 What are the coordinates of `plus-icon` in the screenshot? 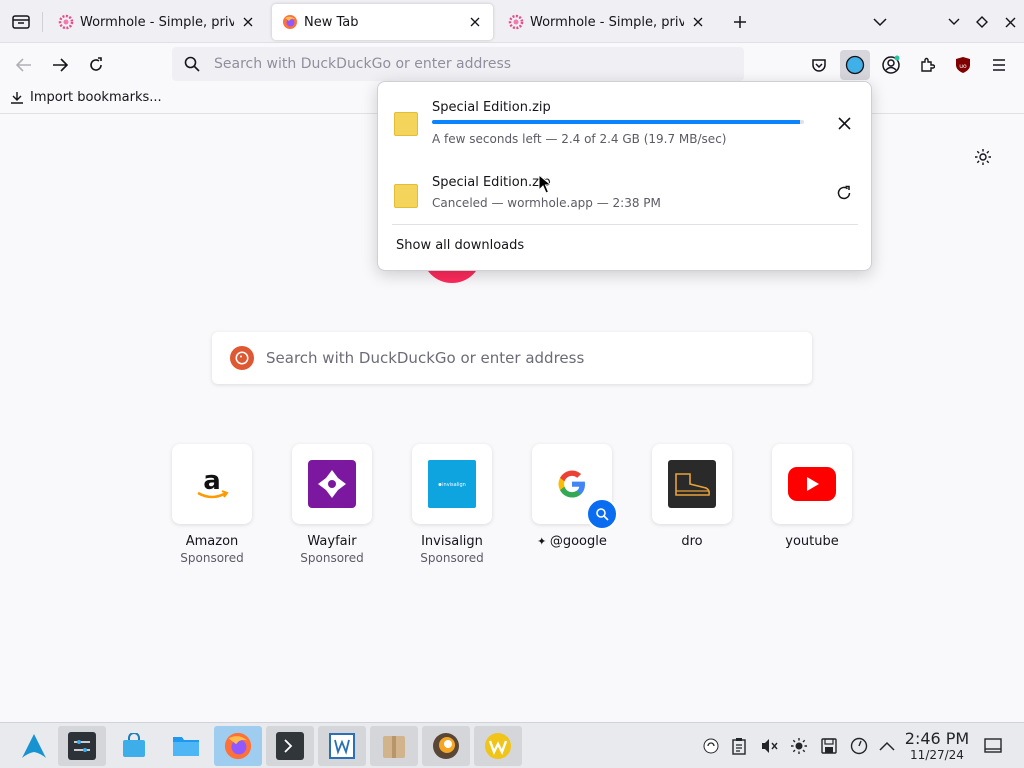 It's located at (740, 22).